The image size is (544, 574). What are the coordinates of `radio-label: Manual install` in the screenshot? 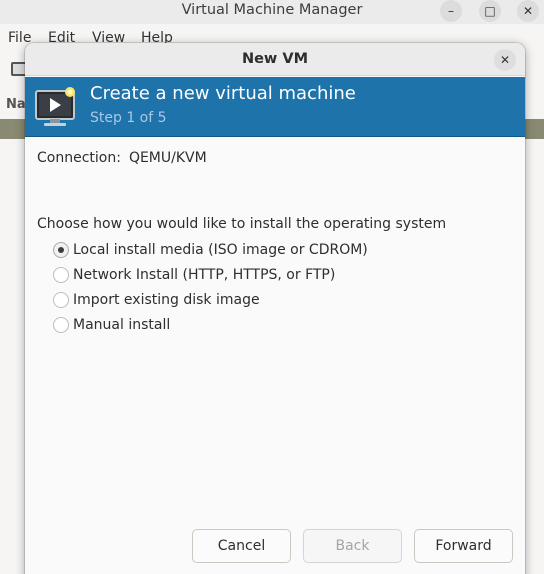 It's located at (121, 325).